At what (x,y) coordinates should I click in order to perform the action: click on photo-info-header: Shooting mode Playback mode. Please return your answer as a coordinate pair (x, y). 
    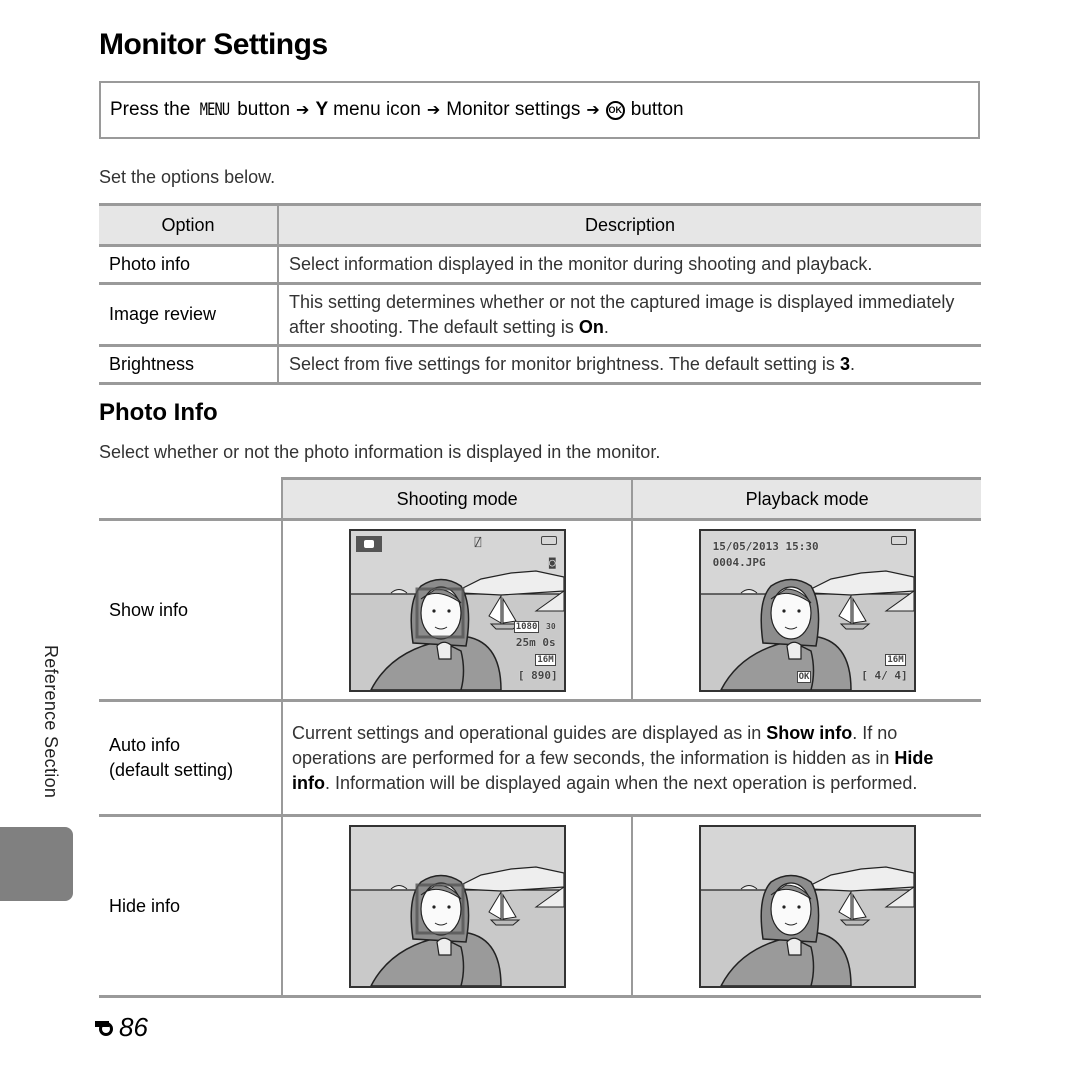
    Looking at the image, I should click on (540, 499).